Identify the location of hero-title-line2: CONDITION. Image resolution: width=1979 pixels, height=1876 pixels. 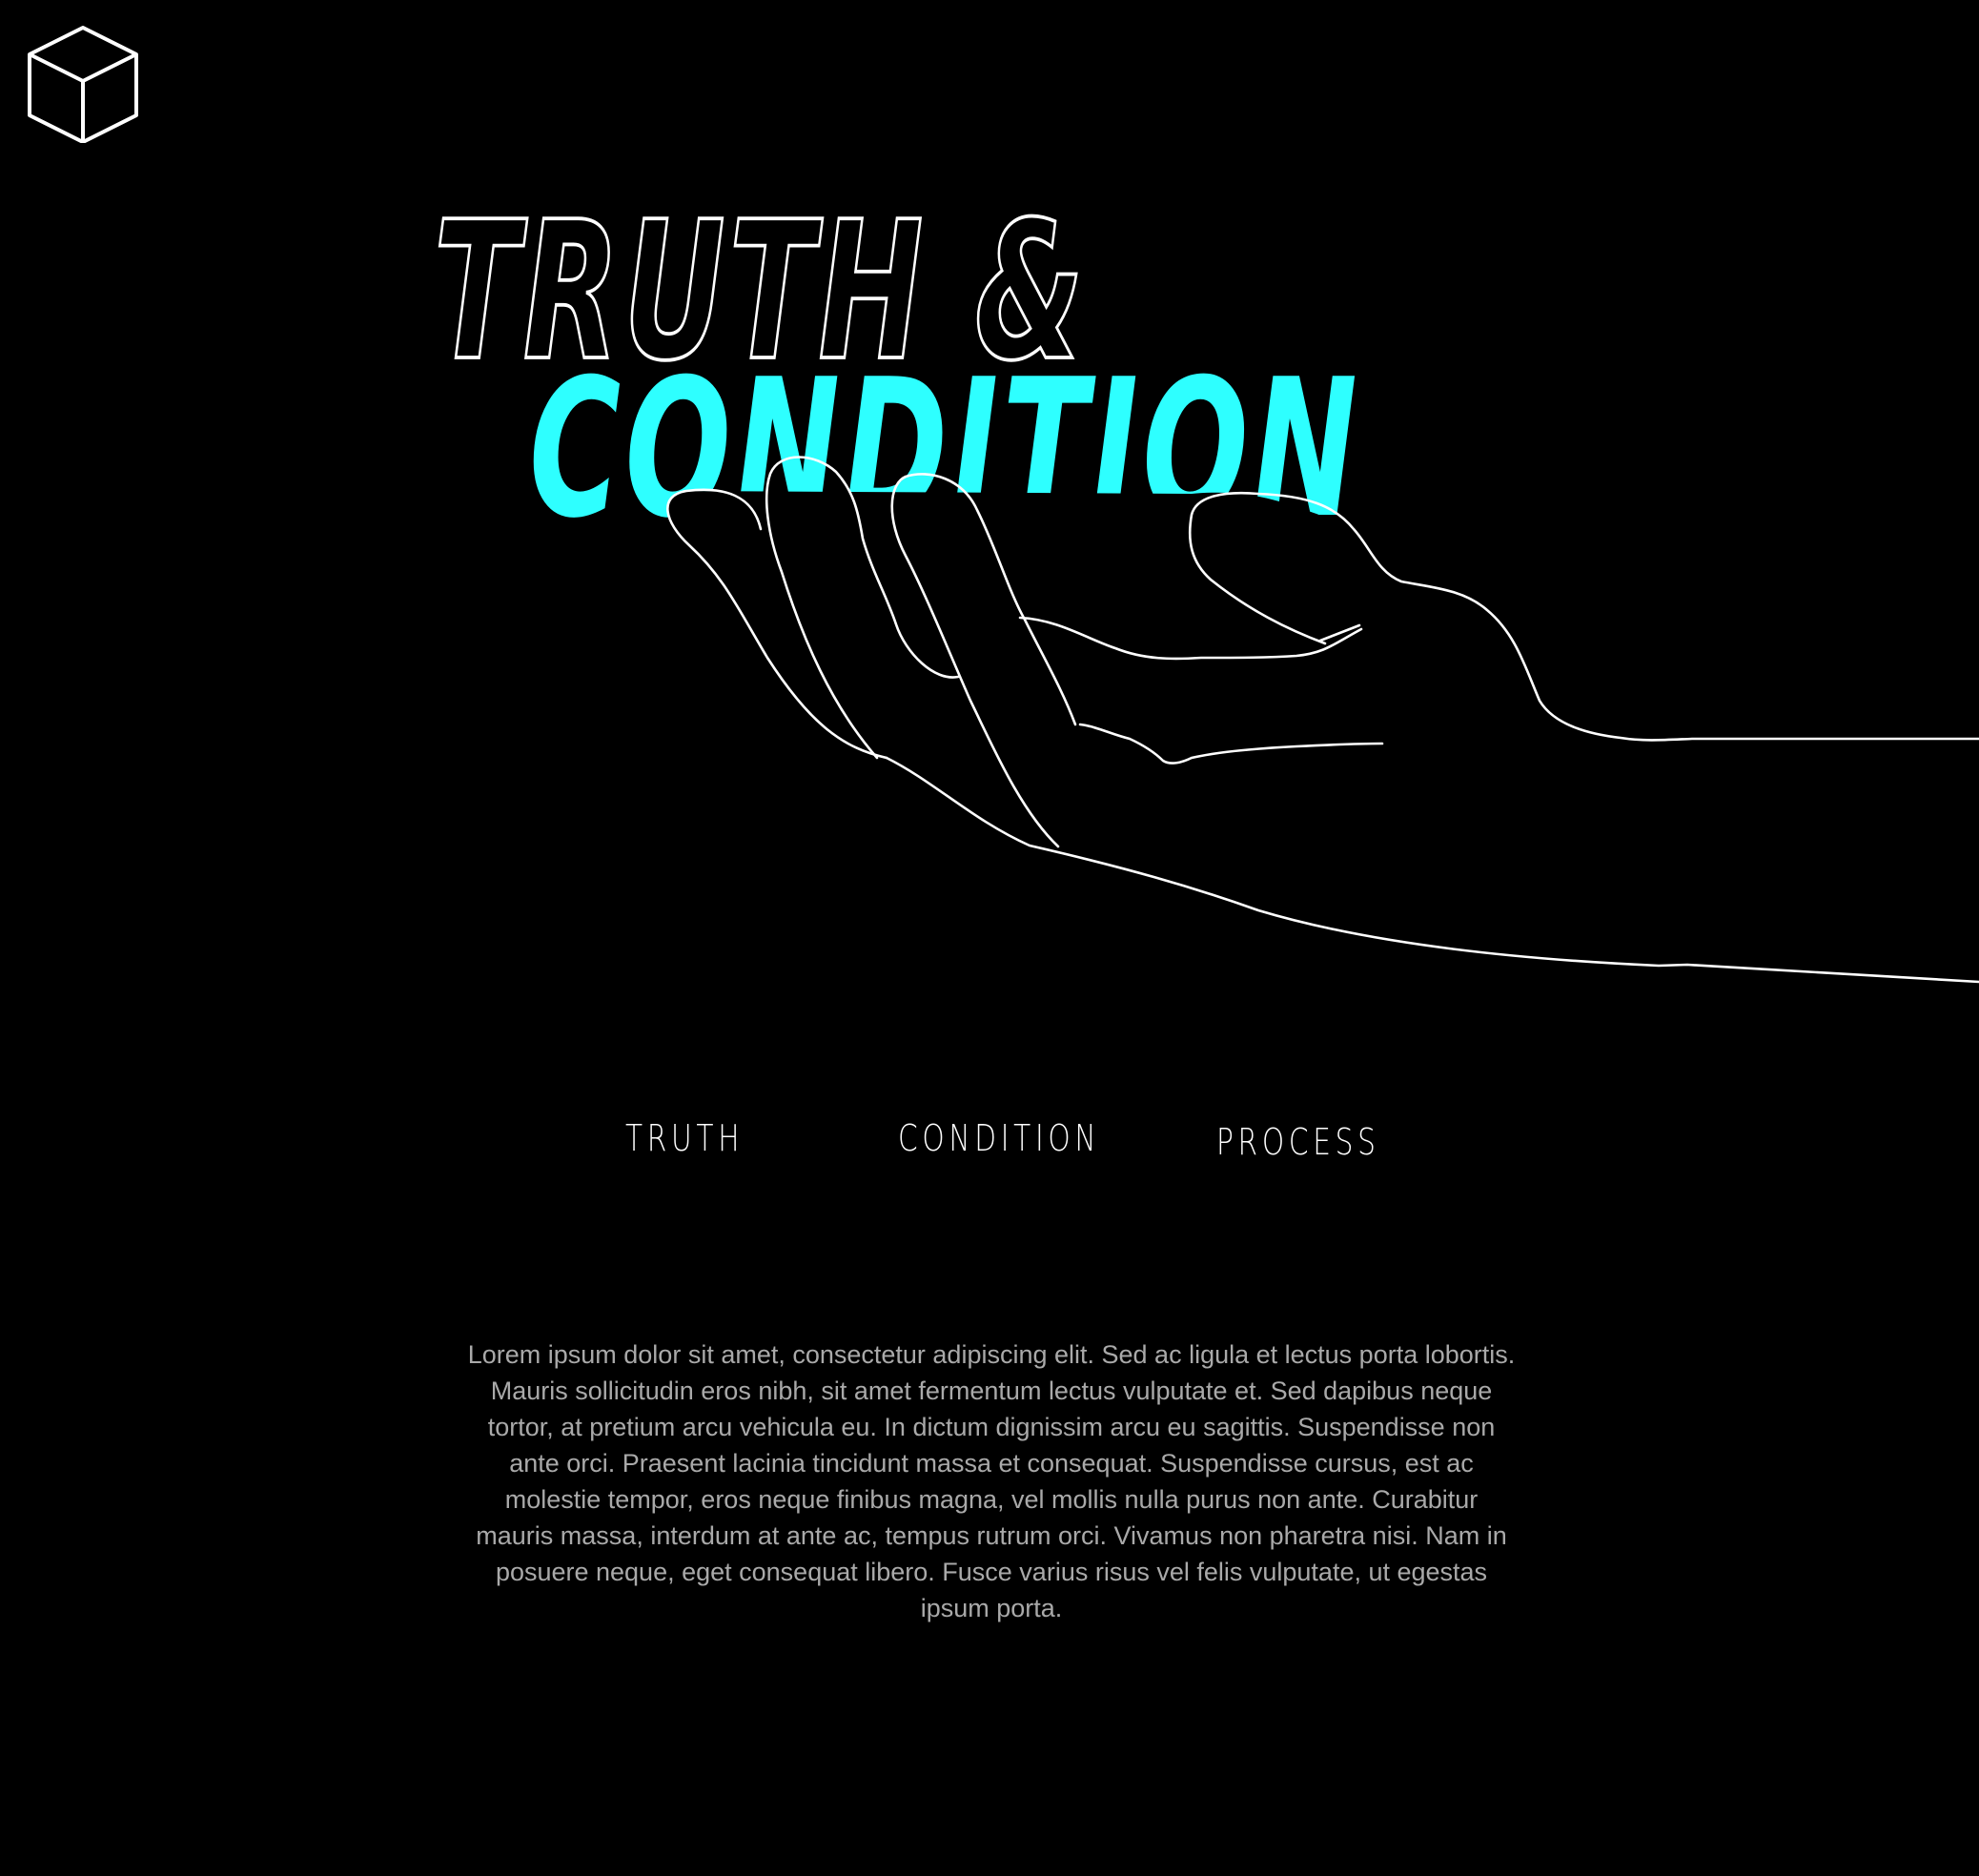
(945, 448).